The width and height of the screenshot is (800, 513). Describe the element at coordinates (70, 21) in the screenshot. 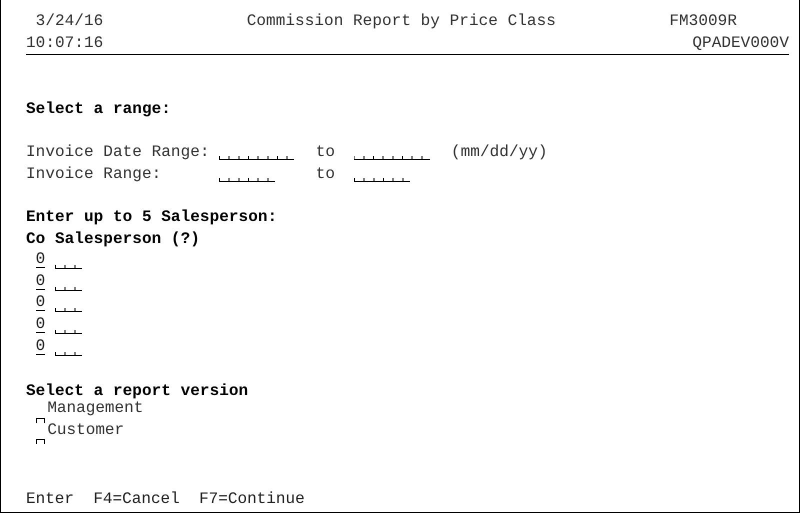

I see `system-date: 3/24/16` at that location.